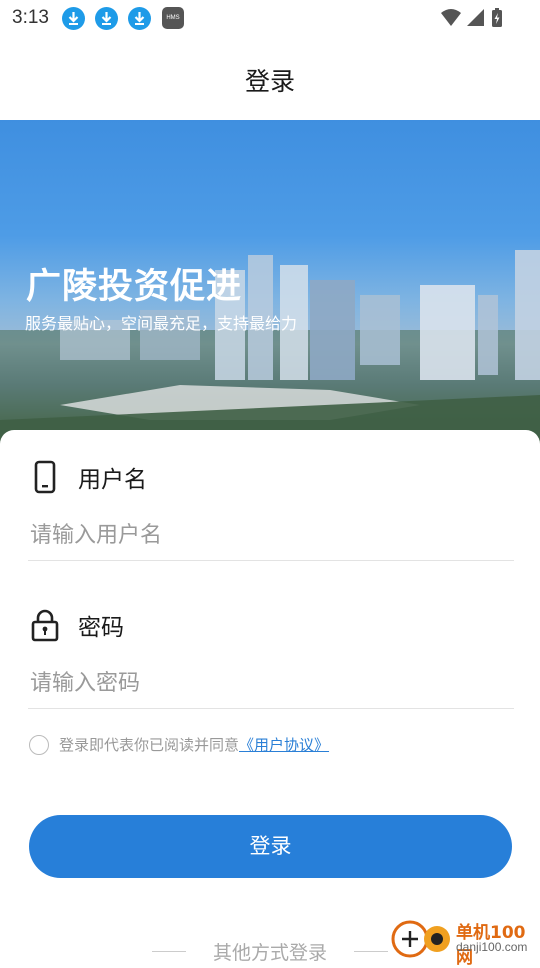  I want to click on status-bar: 3:13 HMS, so click(270, 18).